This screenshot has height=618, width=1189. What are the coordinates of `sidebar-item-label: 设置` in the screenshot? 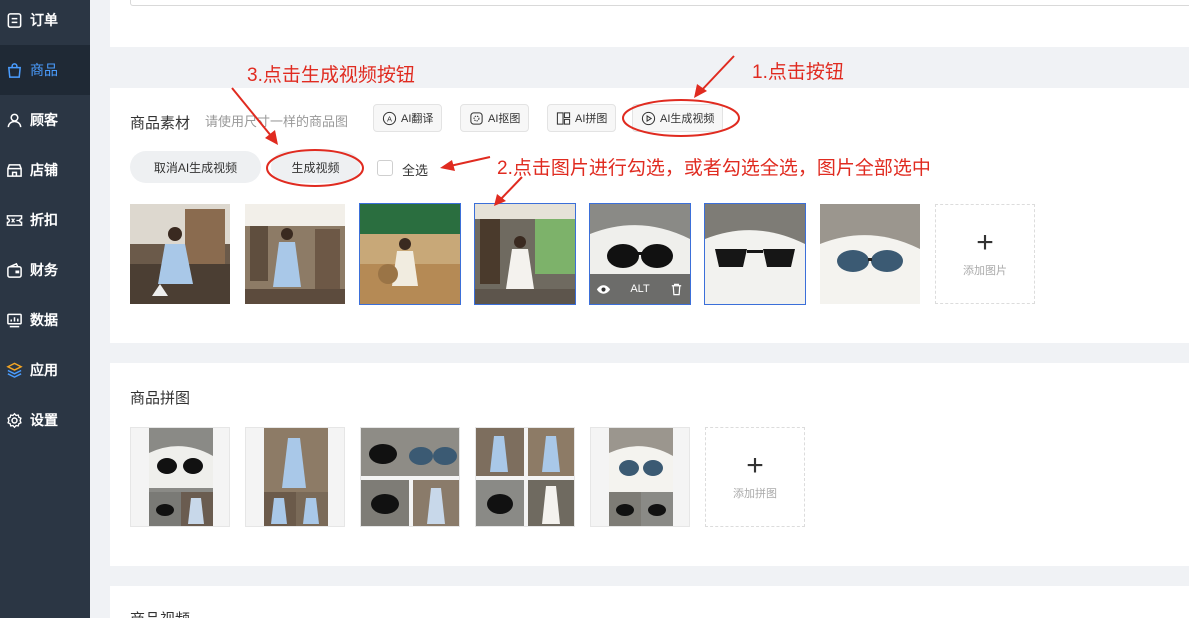 It's located at (44, 420).